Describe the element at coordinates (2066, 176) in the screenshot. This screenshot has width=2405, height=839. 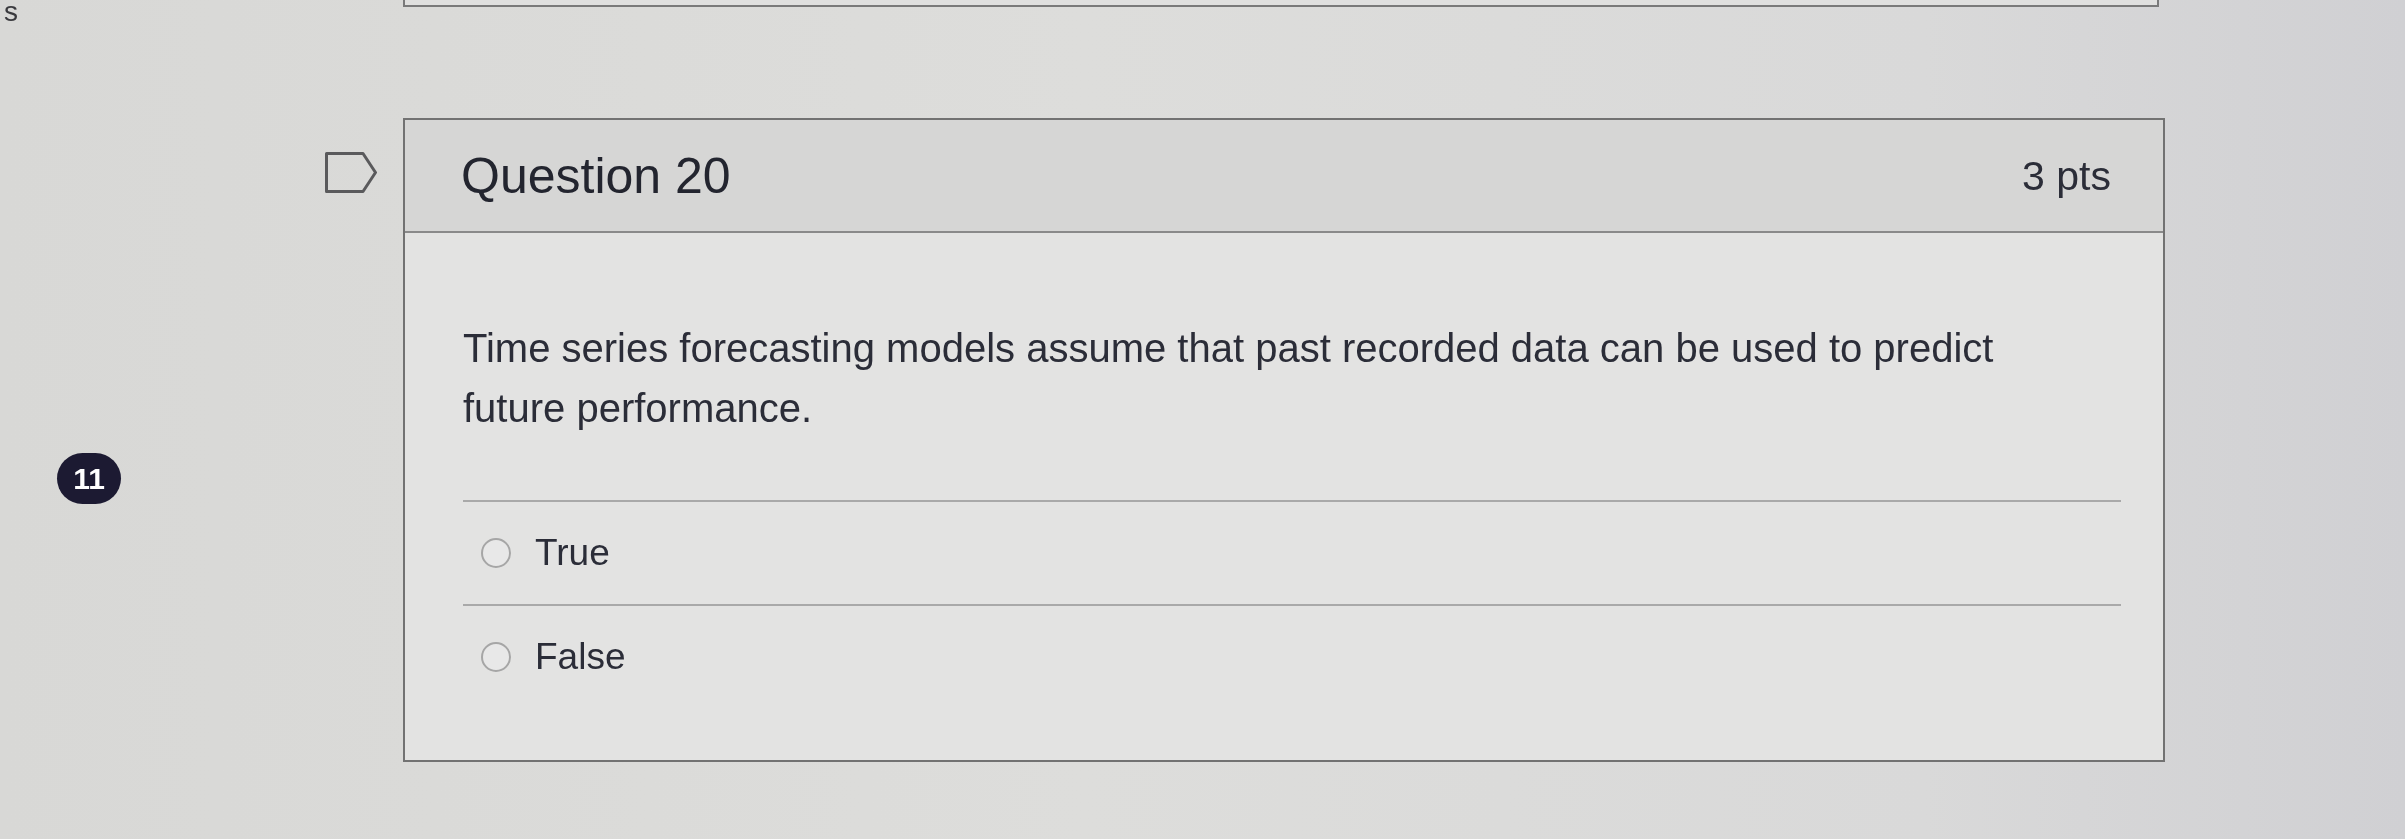
I see `points-label: 3 pts` at that location.